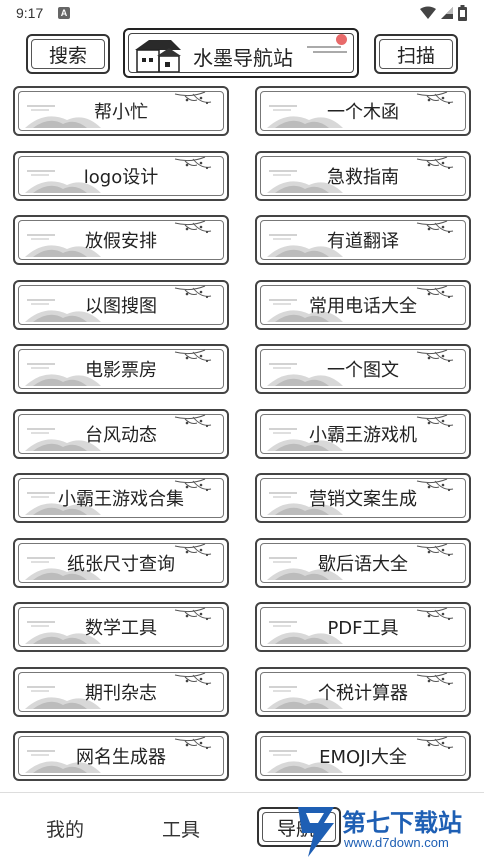  I want to click on tool-card: 纸张尺寸查询, so click(121, 562).